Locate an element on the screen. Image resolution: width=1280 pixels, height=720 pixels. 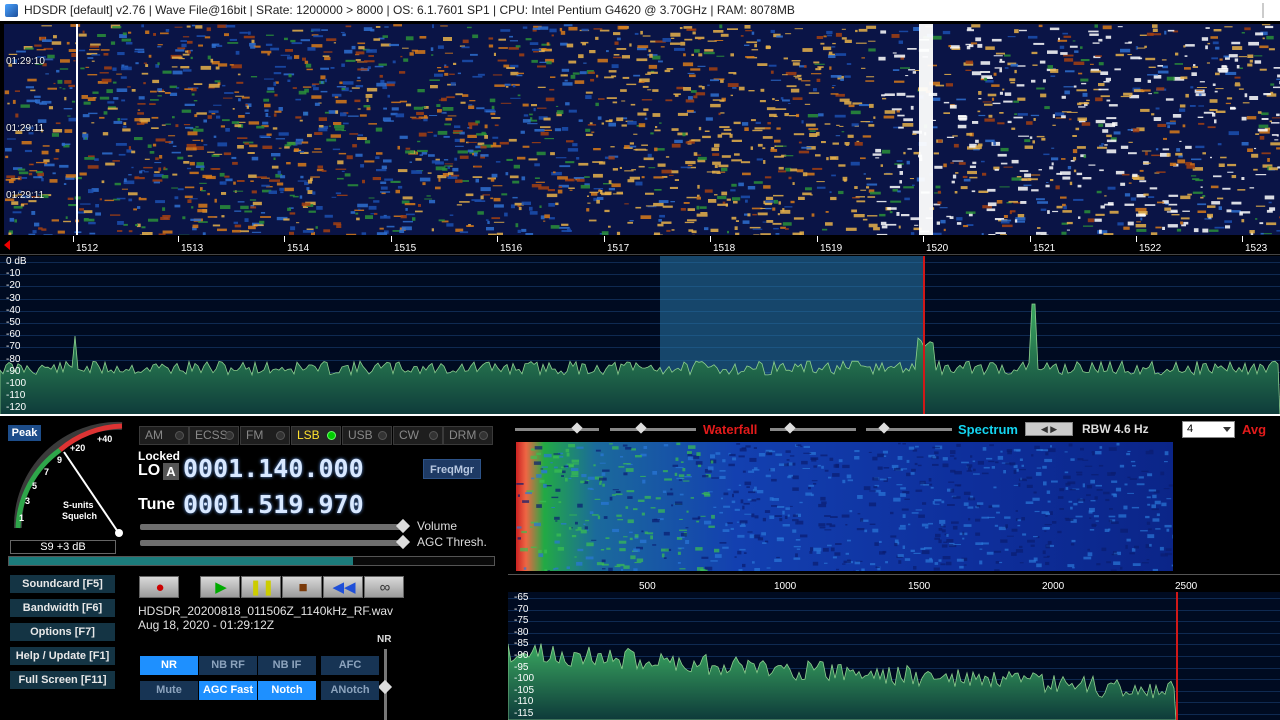
mode-cw-button: CW is located at coordinates (418, 435).